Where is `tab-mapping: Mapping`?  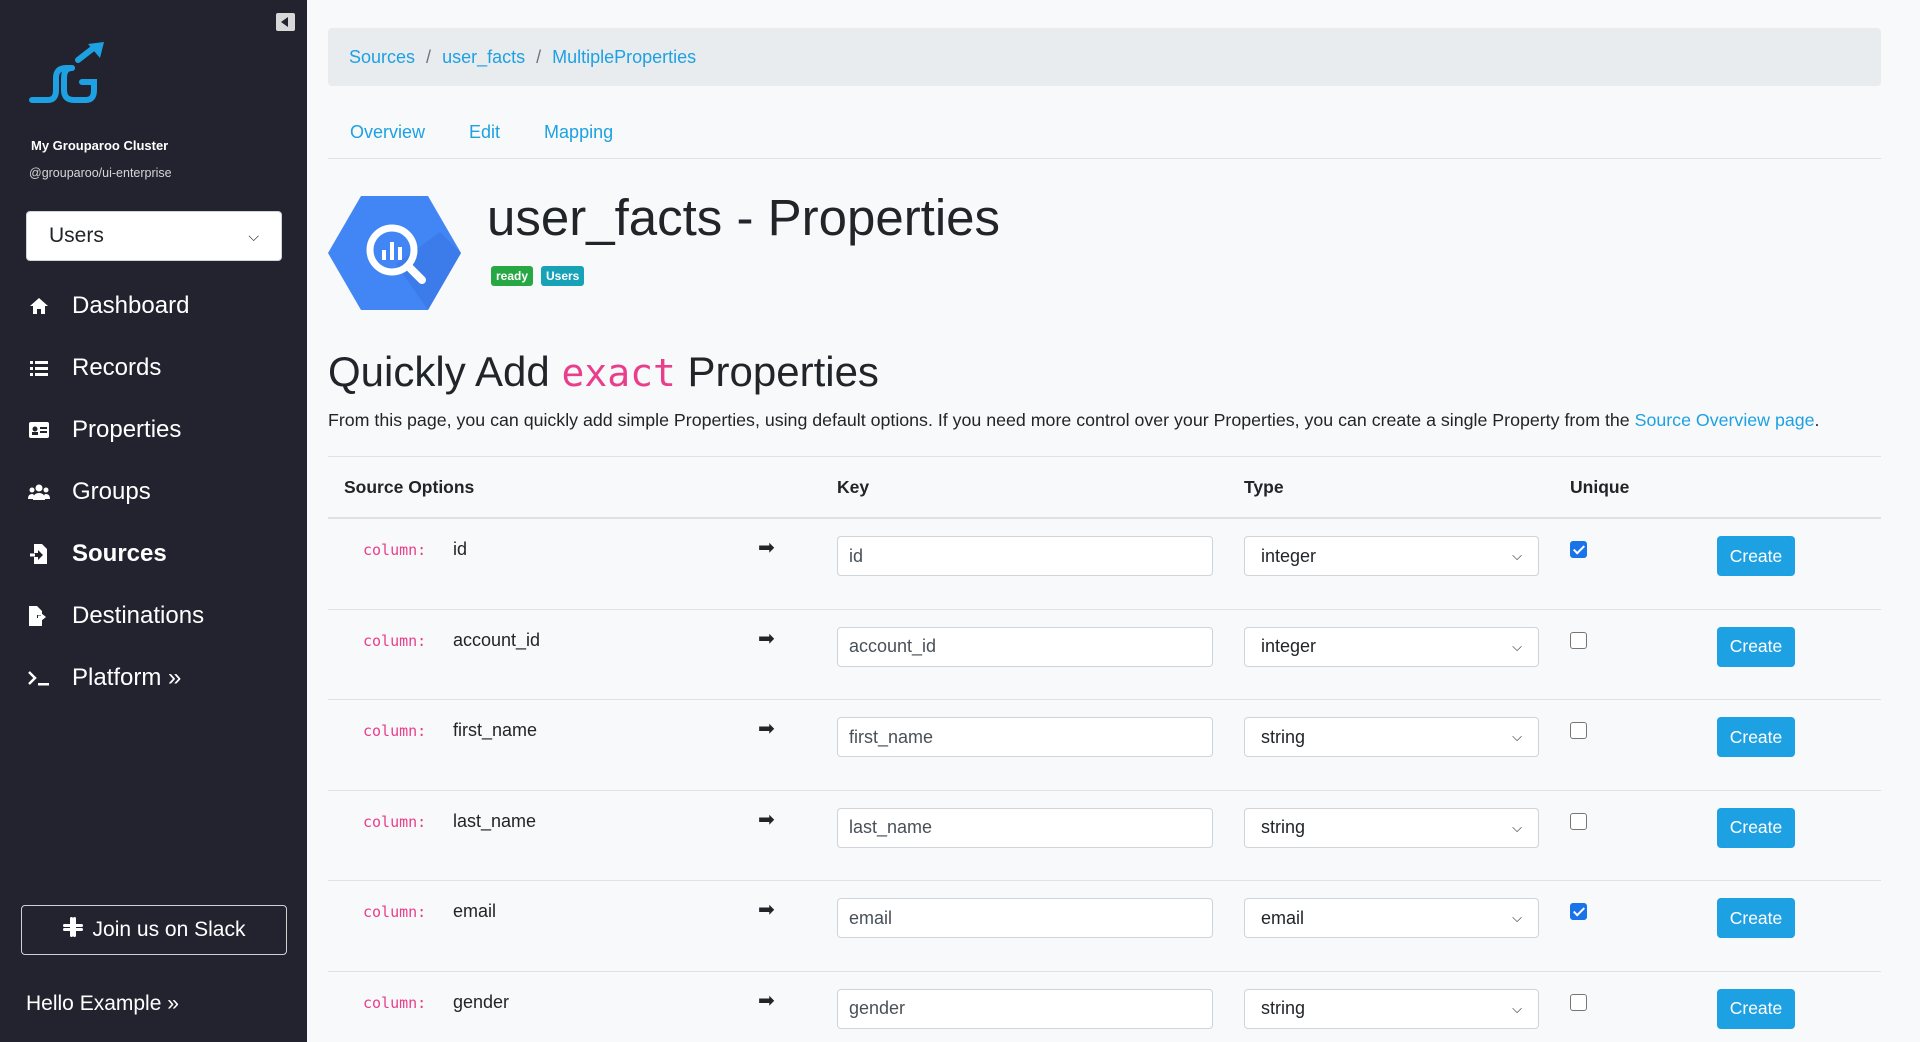
tab-mapping: Mapping is located at coordinates (578, 134).